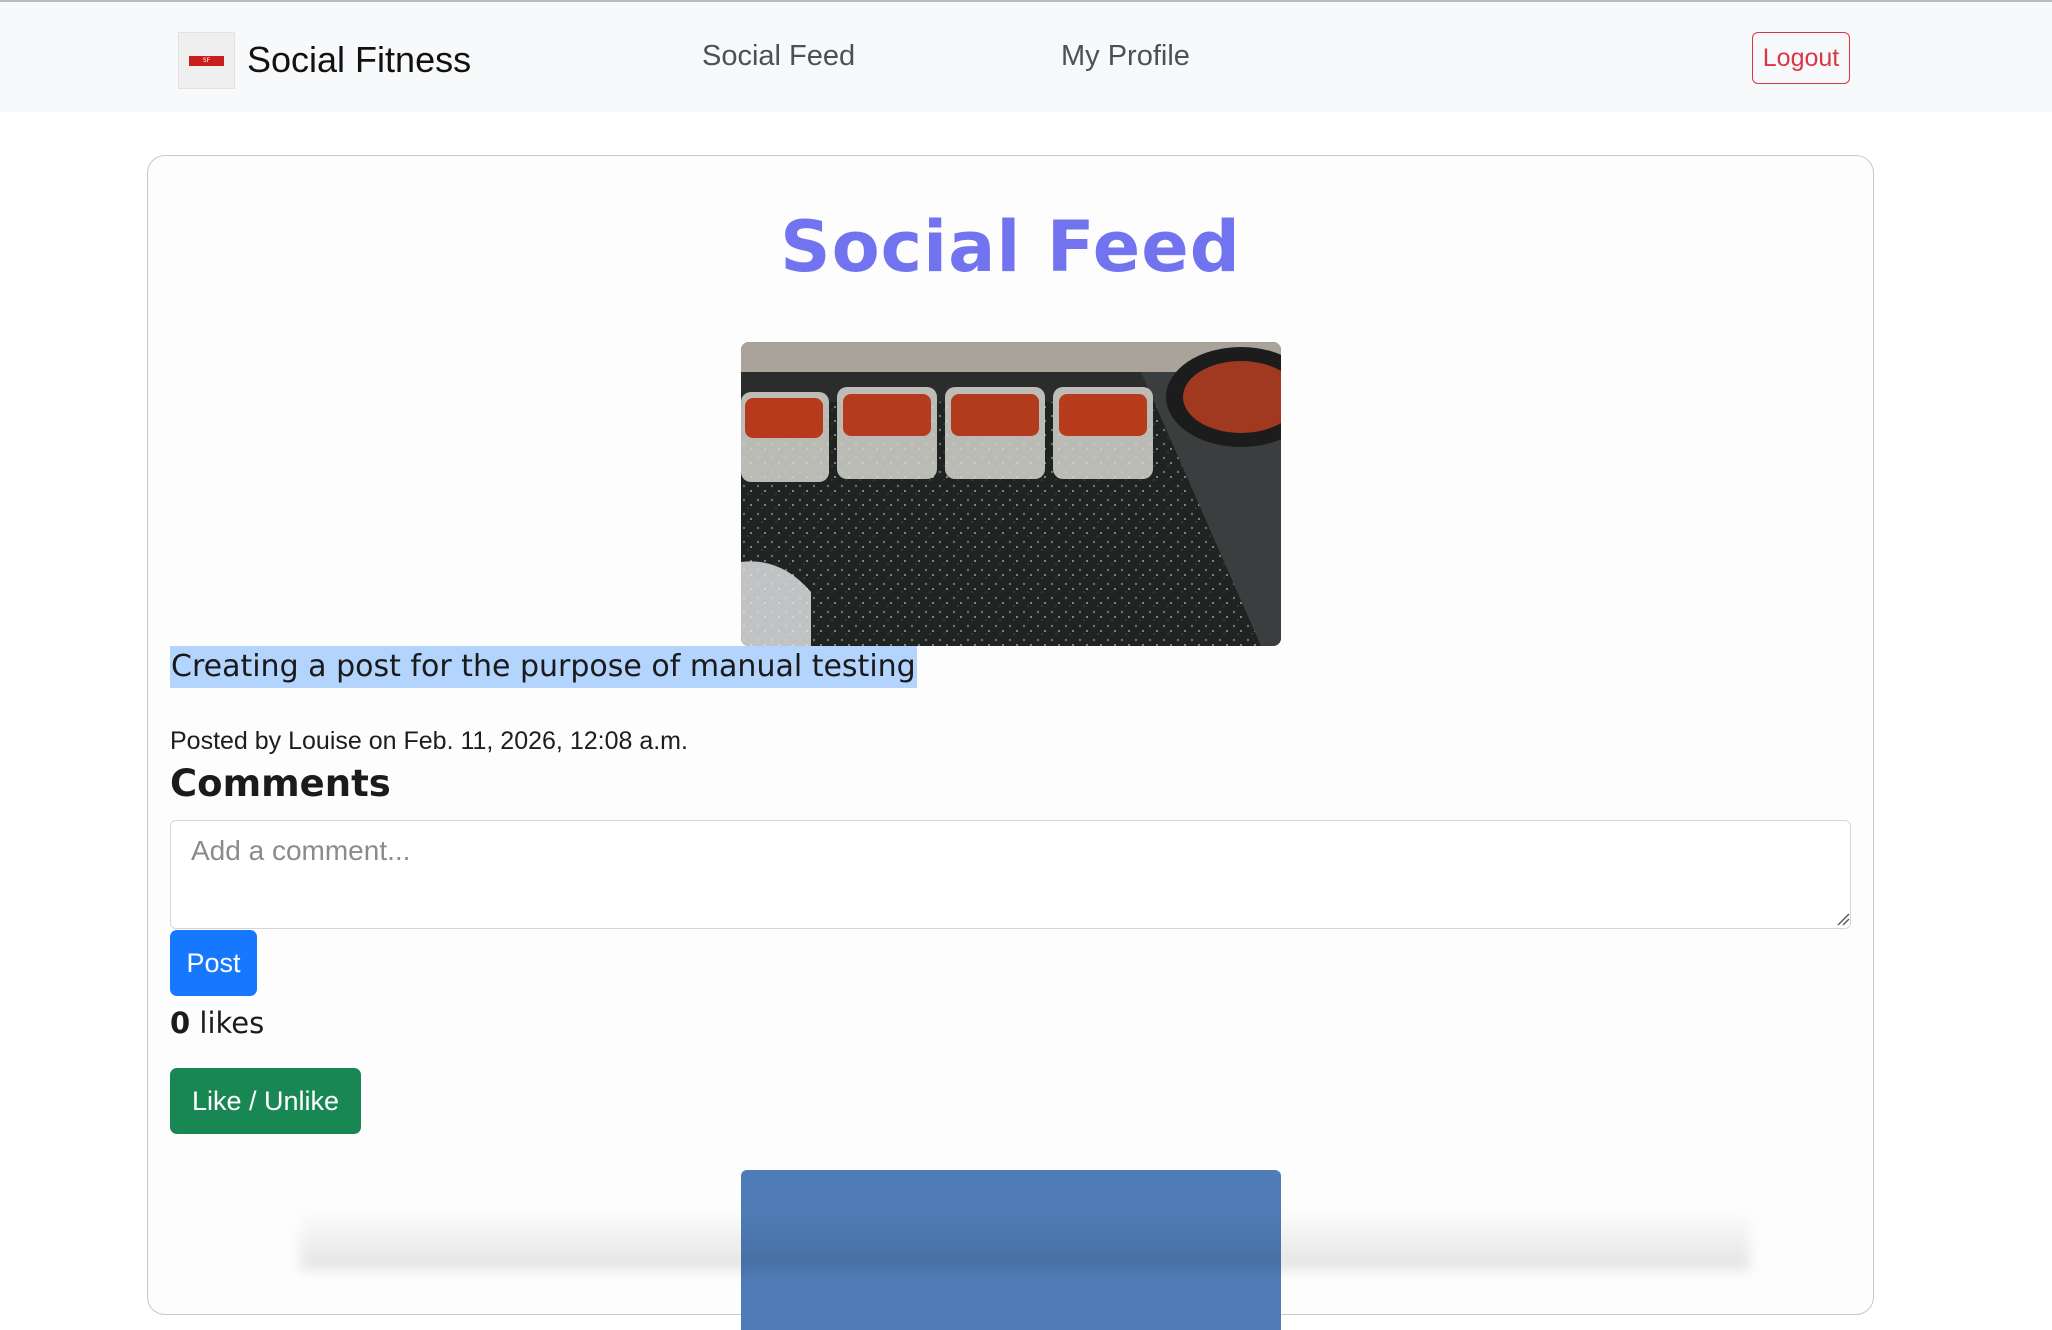  What do you see at coordinates (778, 56) in the screenshot?
I see `nav-link-social-feed: Social Feed` at bounding box center [778, 56].